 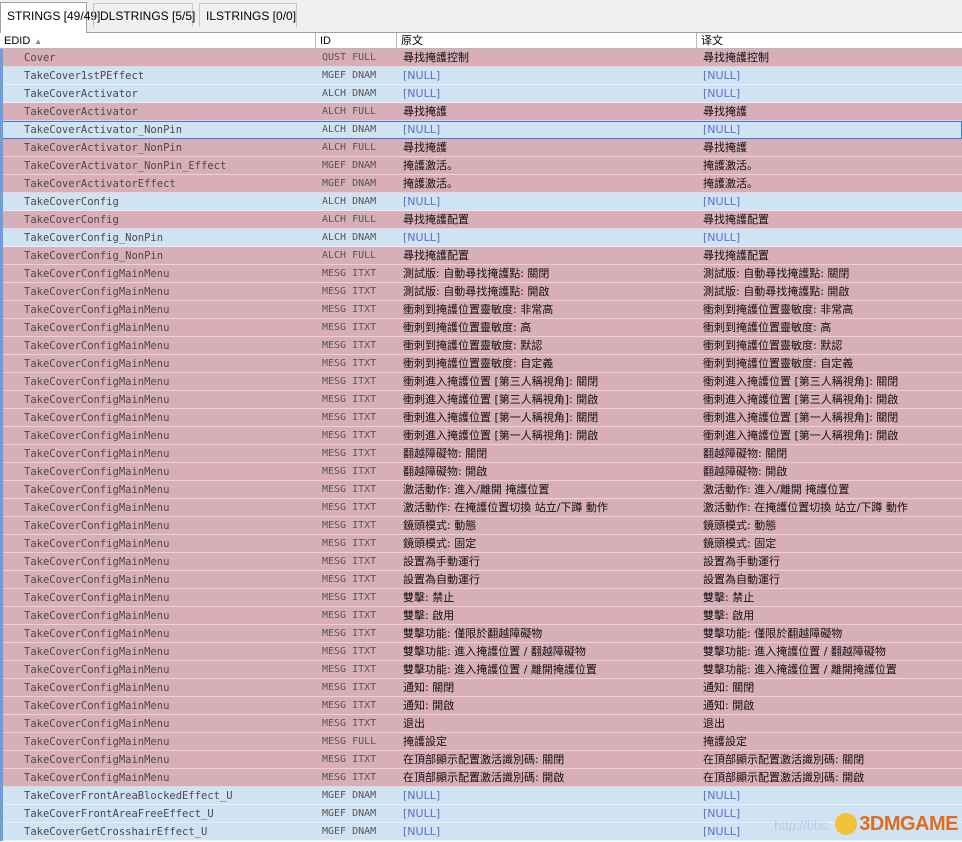 I want to click on table-row: TakeCoverActivator ALCH FULL 尋找掩護 尋找掩護, so click(x=481, y=112).